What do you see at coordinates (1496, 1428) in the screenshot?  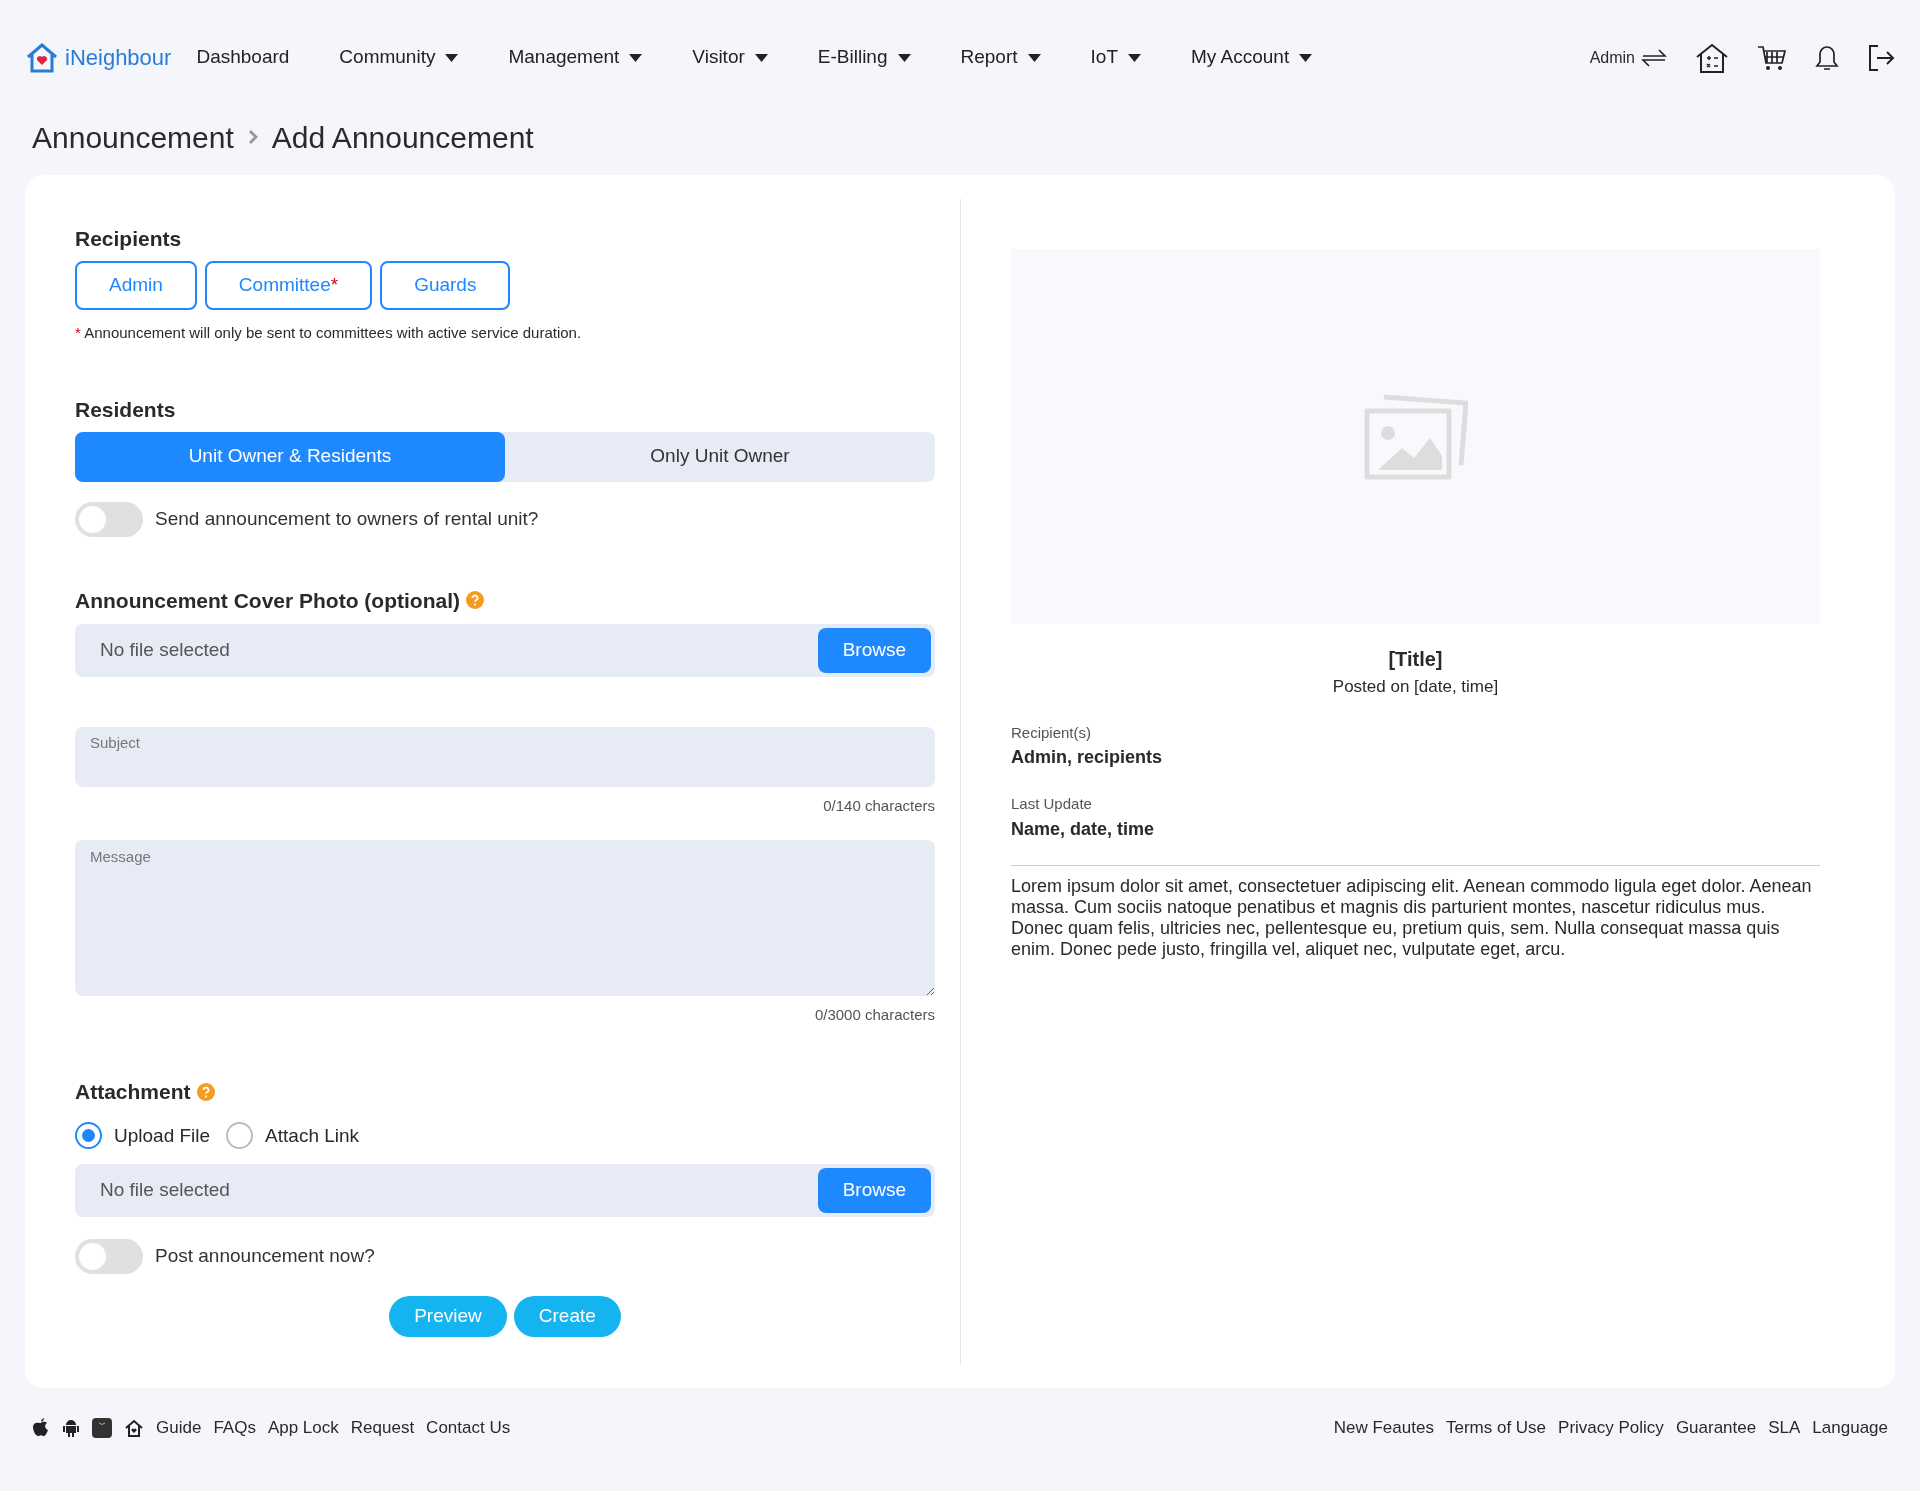 I see `footer-link: Terms of Use` at bounding box center [1496, 1428].